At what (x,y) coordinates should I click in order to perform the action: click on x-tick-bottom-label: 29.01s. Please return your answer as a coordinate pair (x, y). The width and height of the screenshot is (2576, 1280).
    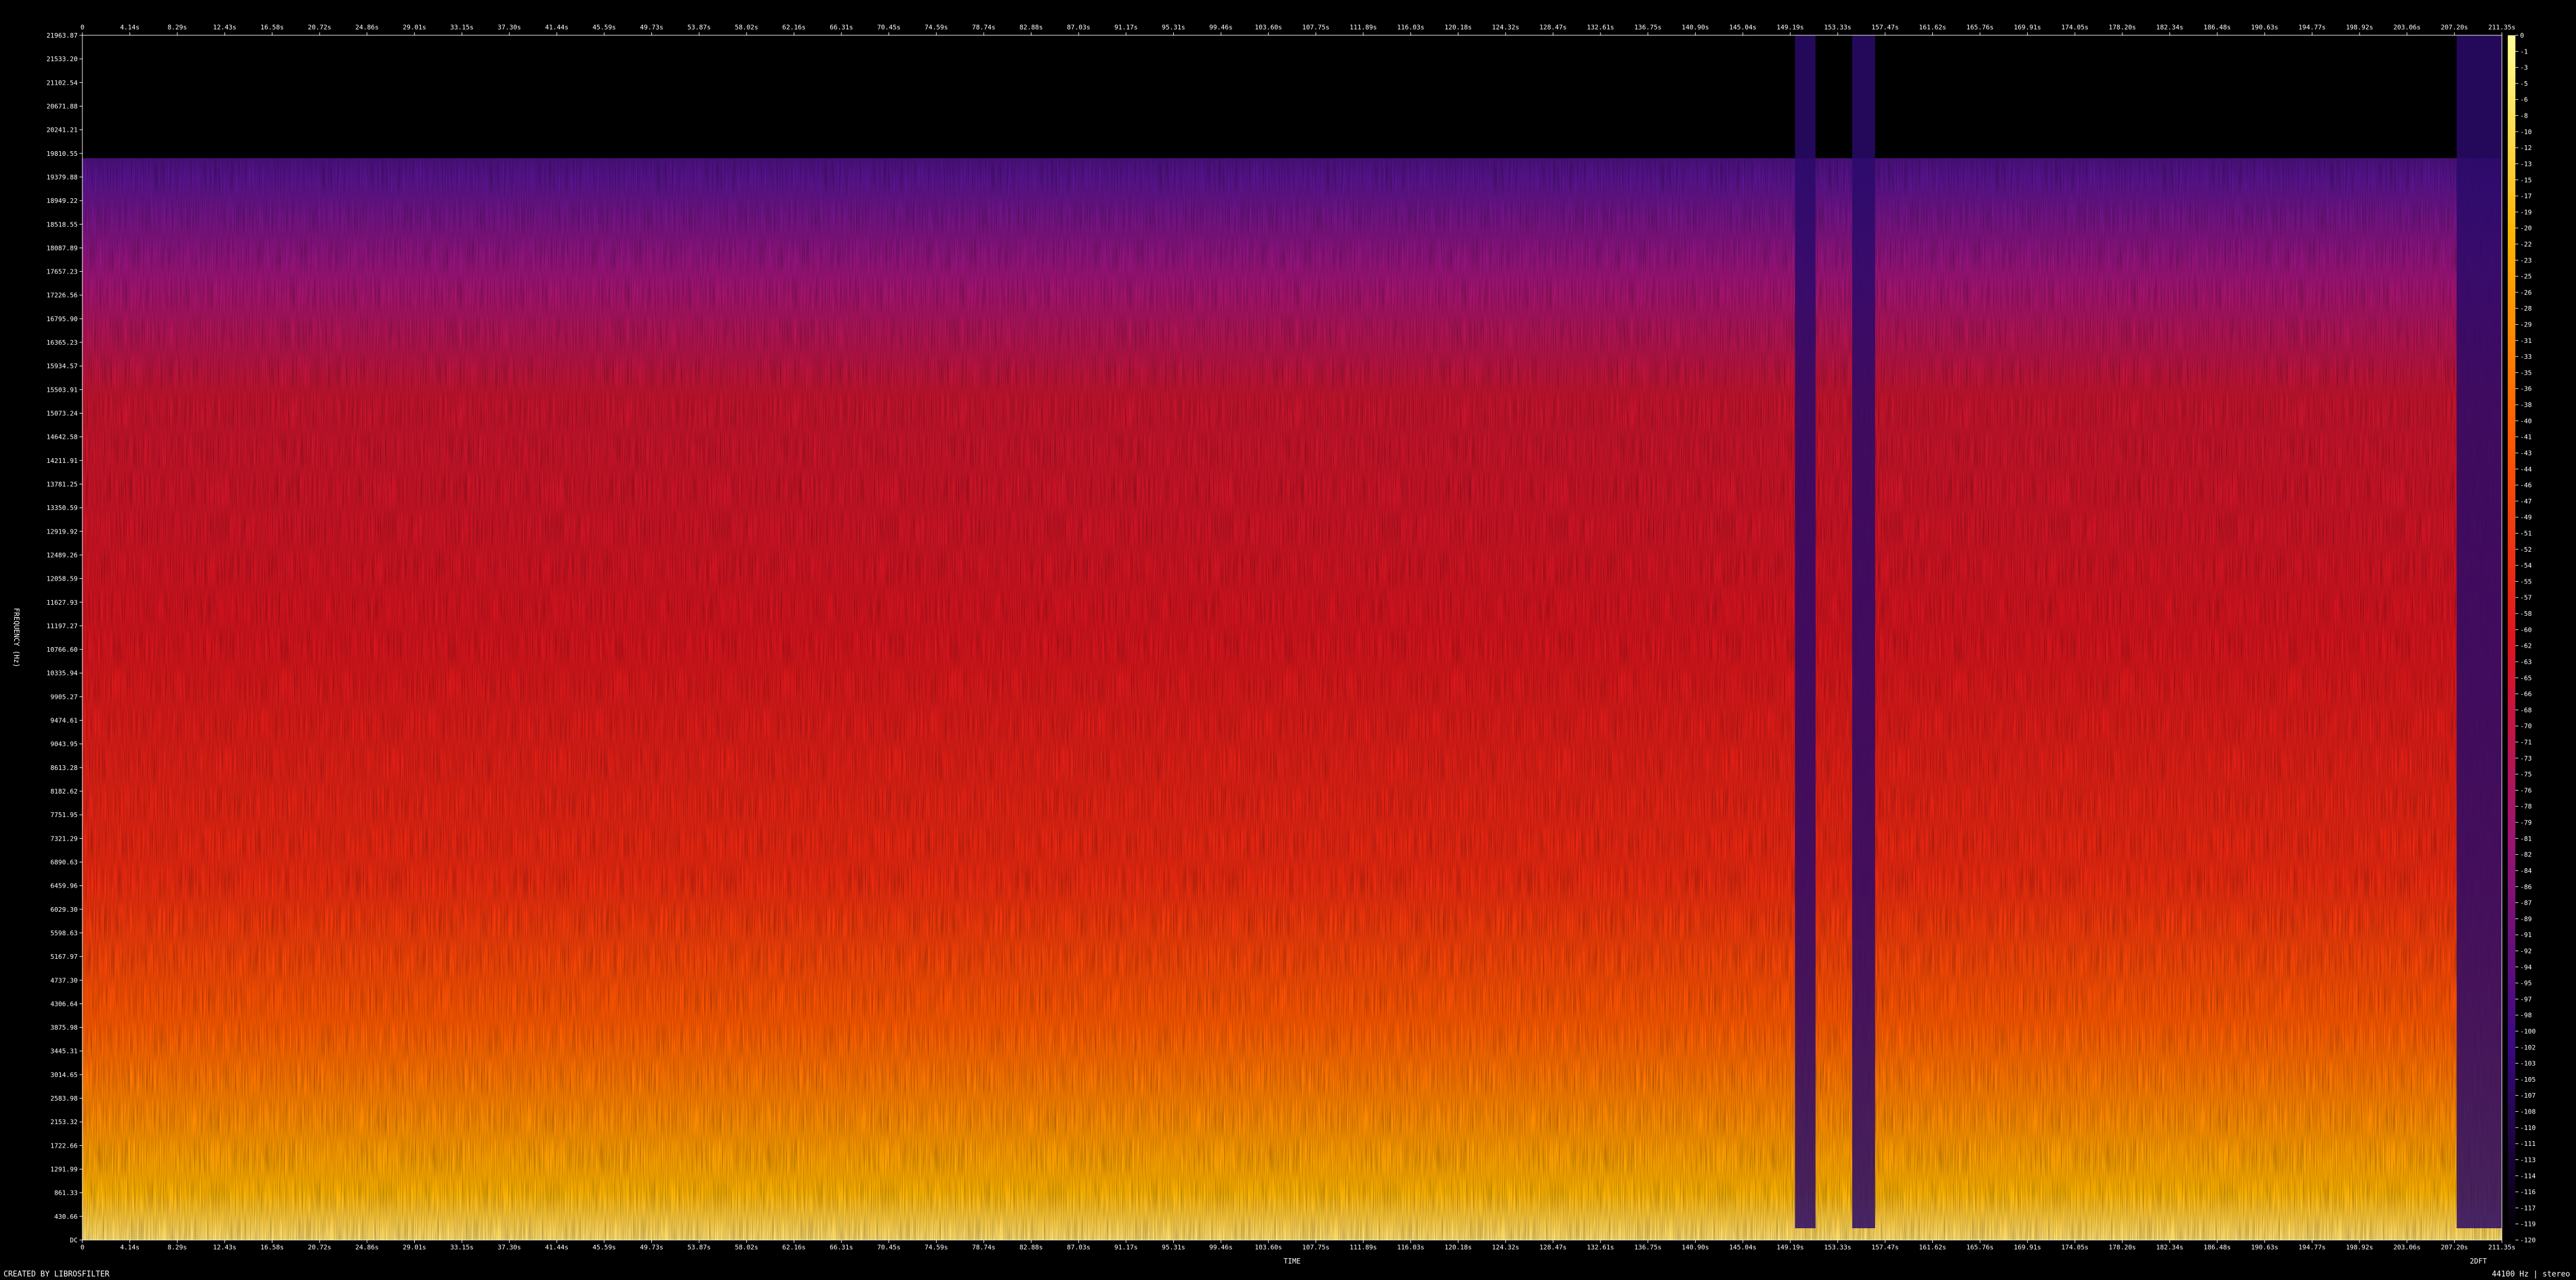
    Looking at the image, I should click on (415, 1247).